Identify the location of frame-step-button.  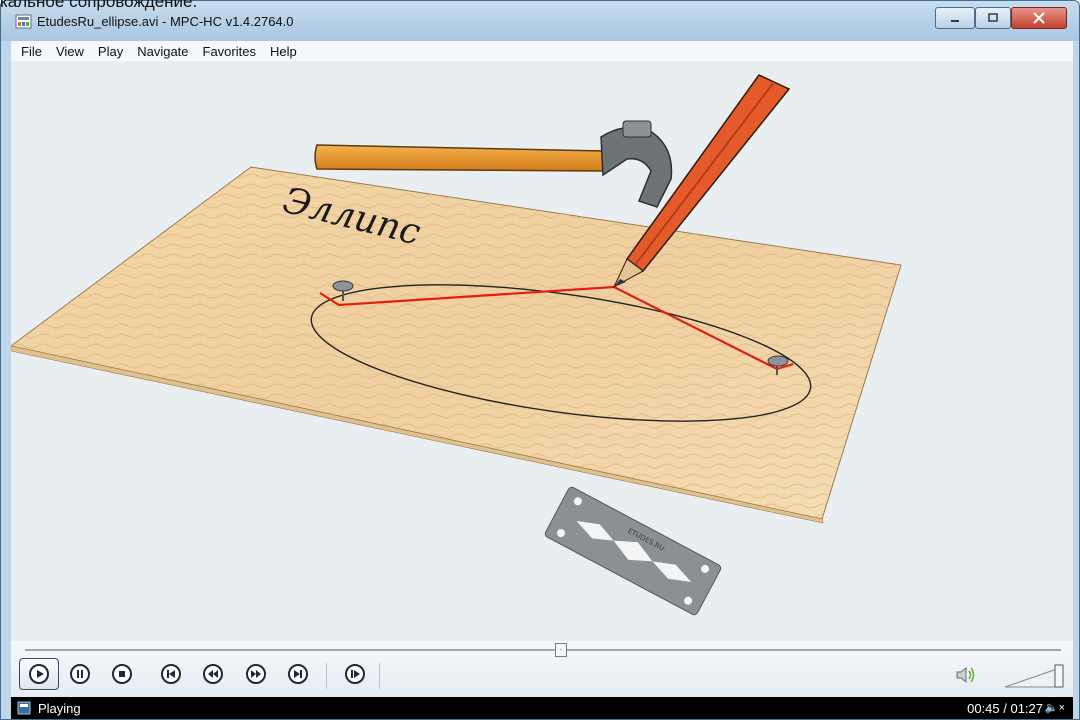
(355, 674).